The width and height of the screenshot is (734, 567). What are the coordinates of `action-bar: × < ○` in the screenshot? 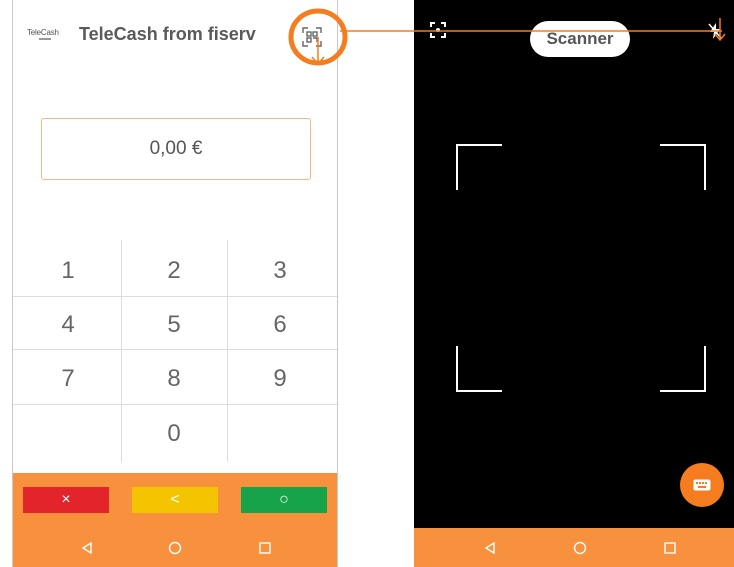 It's located at (175, 500).